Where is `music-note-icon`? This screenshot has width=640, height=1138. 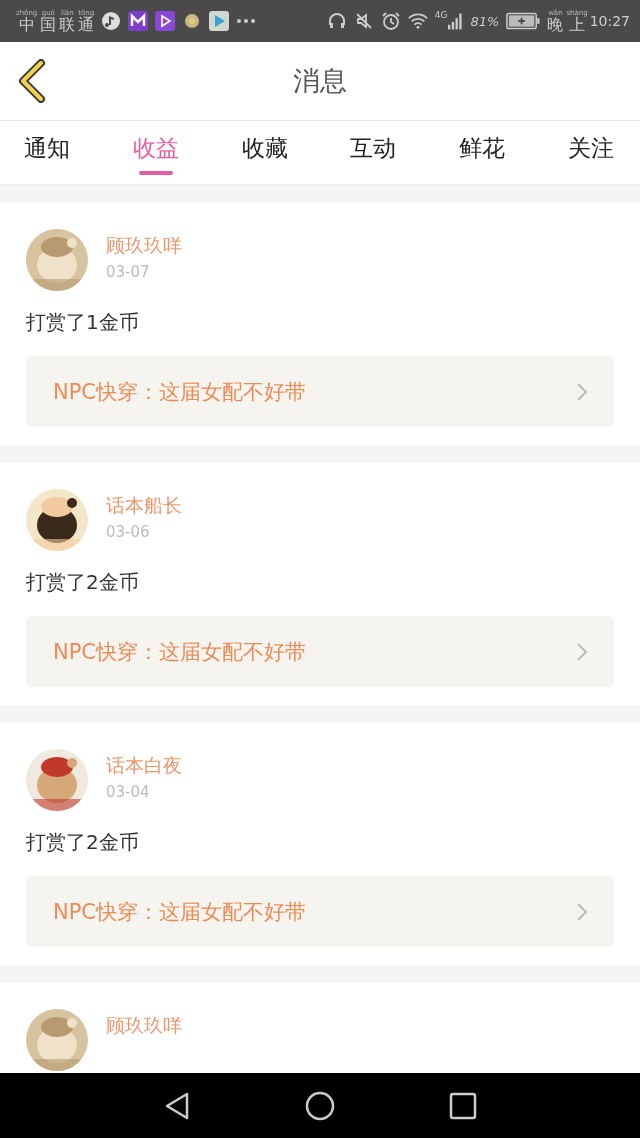 music-note-icon is located at coordinates (111, 21).